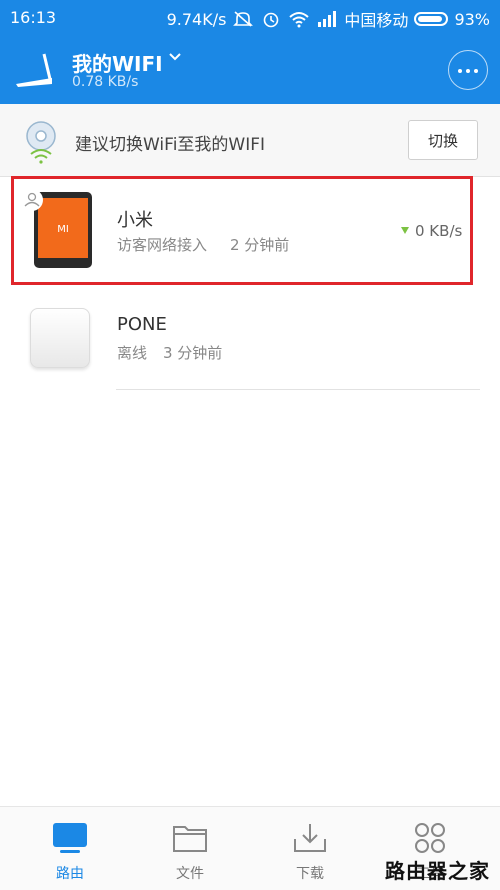  I want to click on tab-label: 文件, so click(190, 874).